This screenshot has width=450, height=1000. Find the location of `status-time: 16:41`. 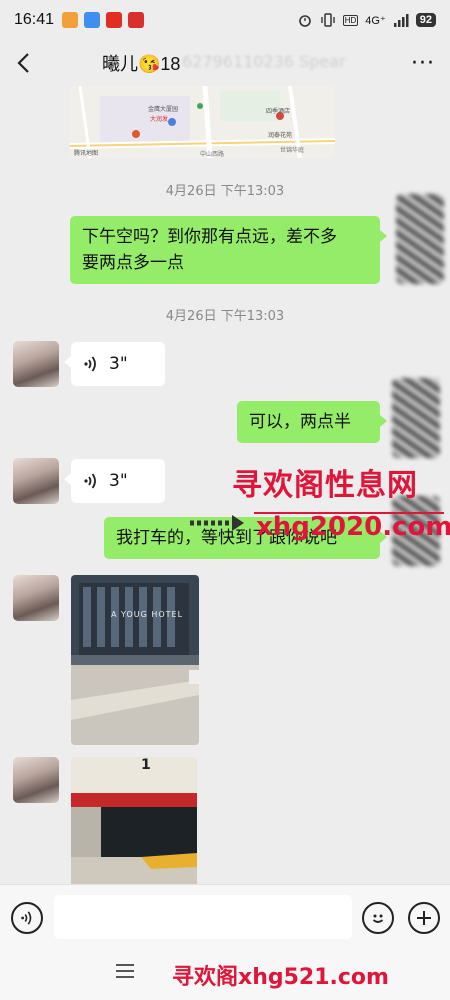

status-time: 16:41 is located at coordinates (34, 19).